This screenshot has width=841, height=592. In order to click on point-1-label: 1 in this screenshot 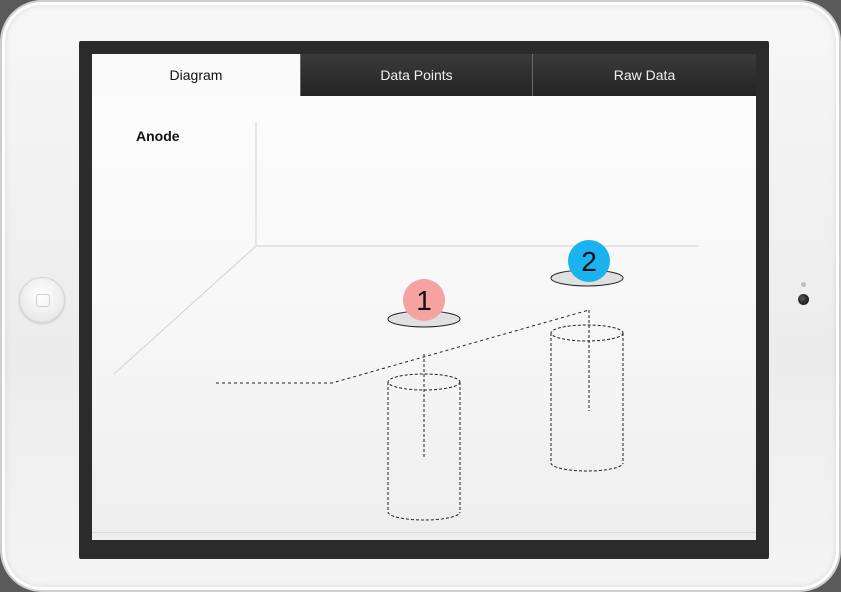, I will do `click(424, 300)`.